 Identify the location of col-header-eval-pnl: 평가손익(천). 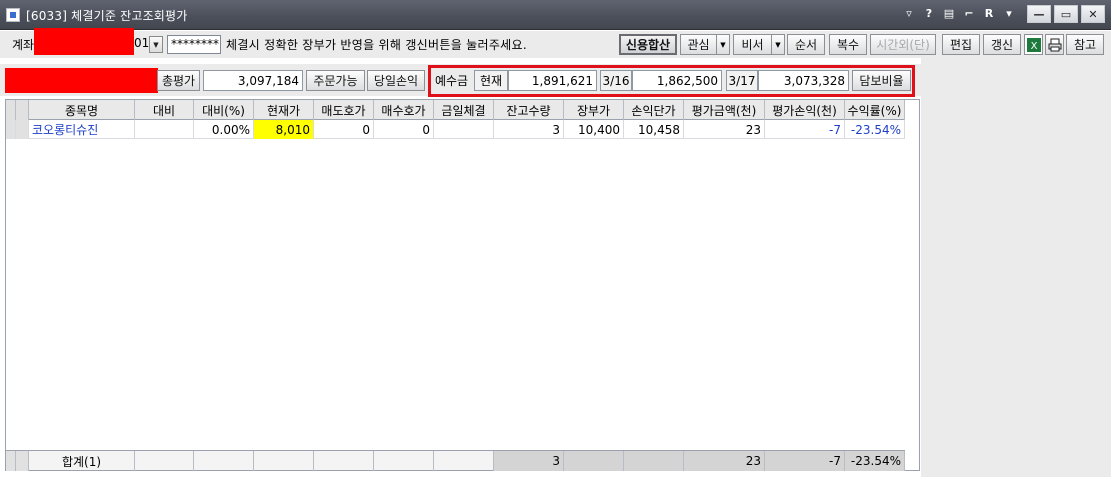
(805, 110).